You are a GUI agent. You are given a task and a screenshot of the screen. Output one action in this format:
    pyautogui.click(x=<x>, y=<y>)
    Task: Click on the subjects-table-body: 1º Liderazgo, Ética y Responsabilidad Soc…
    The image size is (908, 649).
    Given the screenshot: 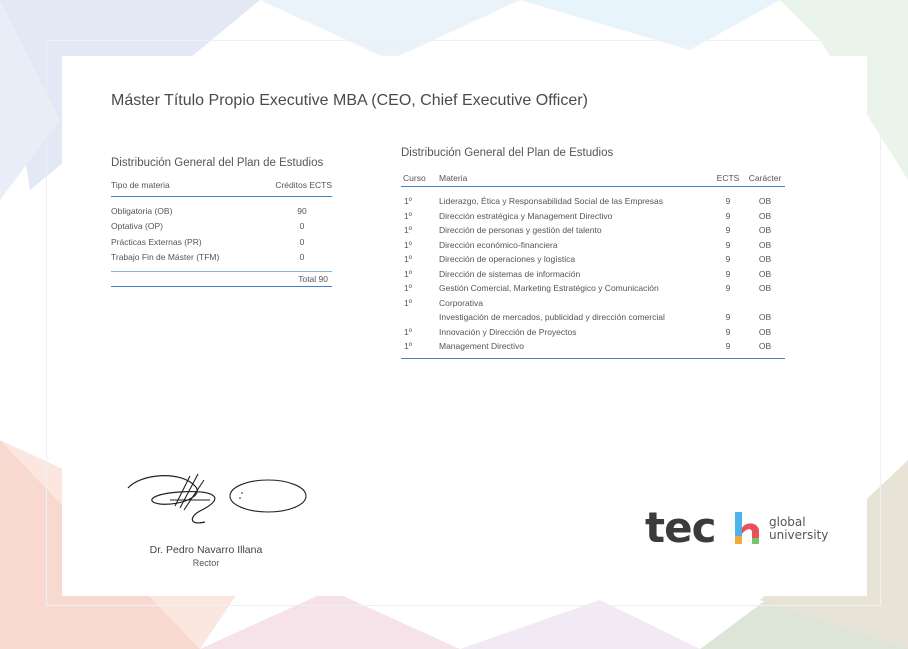 What is the action you would take?
    pyautogui.click(x=593, y=273)
    